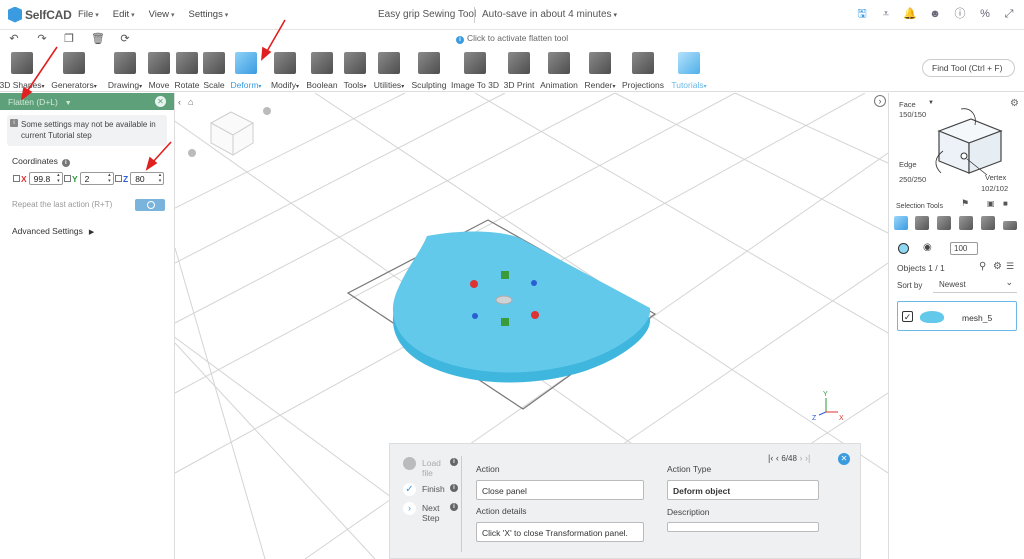  Describe the element at coordinates (977, 318) in the screenshot. I see `object-name: mesh_5` at that location.